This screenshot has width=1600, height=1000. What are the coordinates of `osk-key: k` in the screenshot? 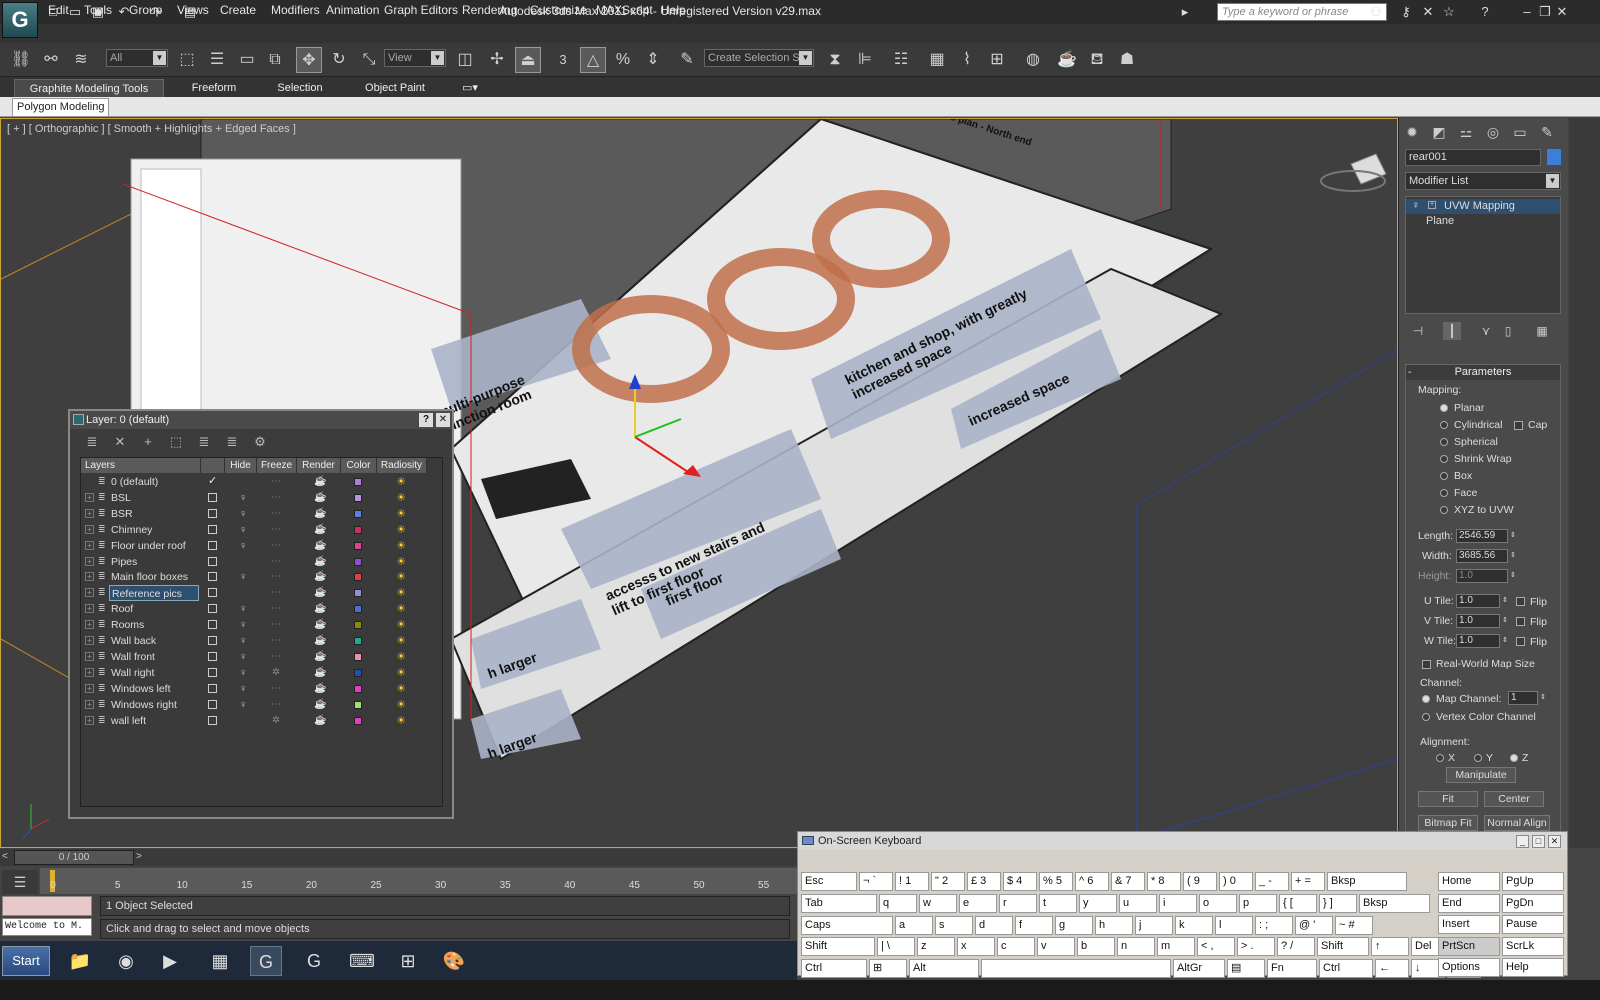 It's located at (1194, 925).